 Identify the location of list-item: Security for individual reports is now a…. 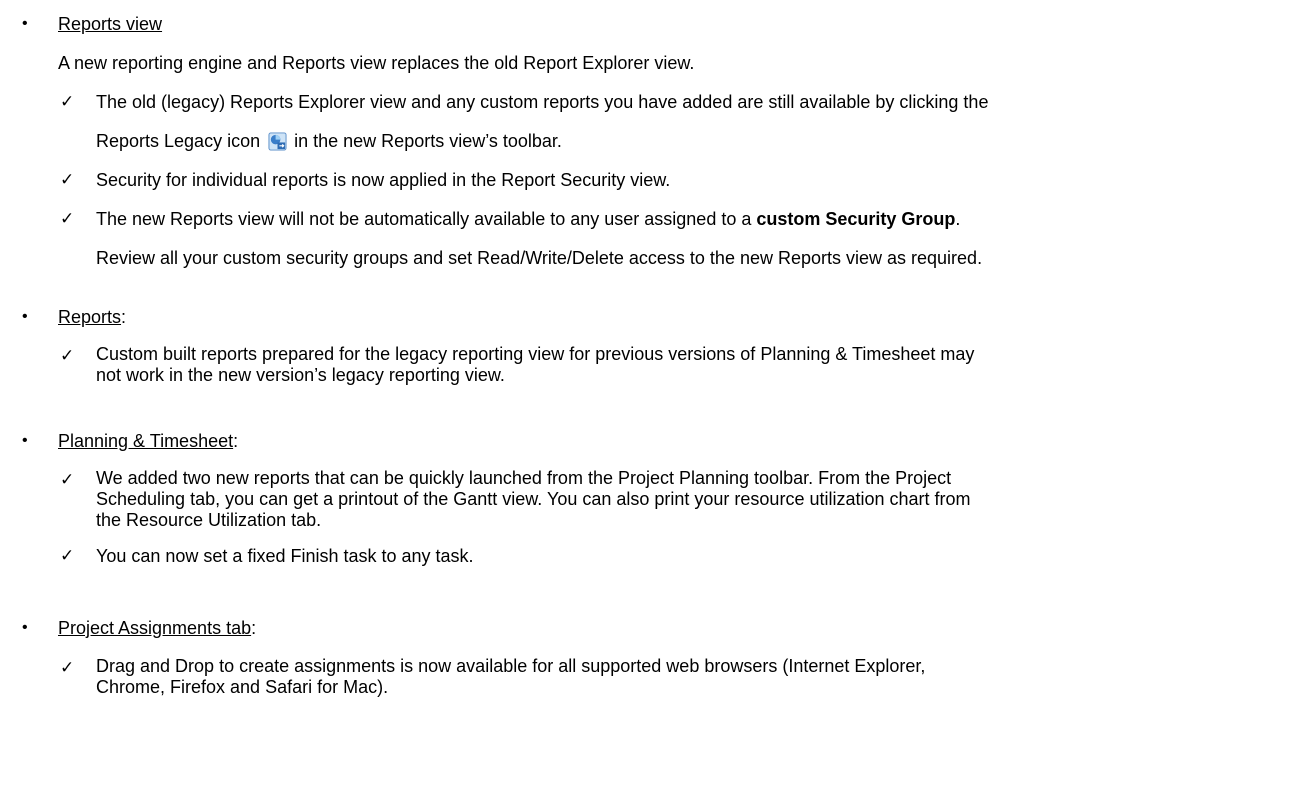
(383, 180).